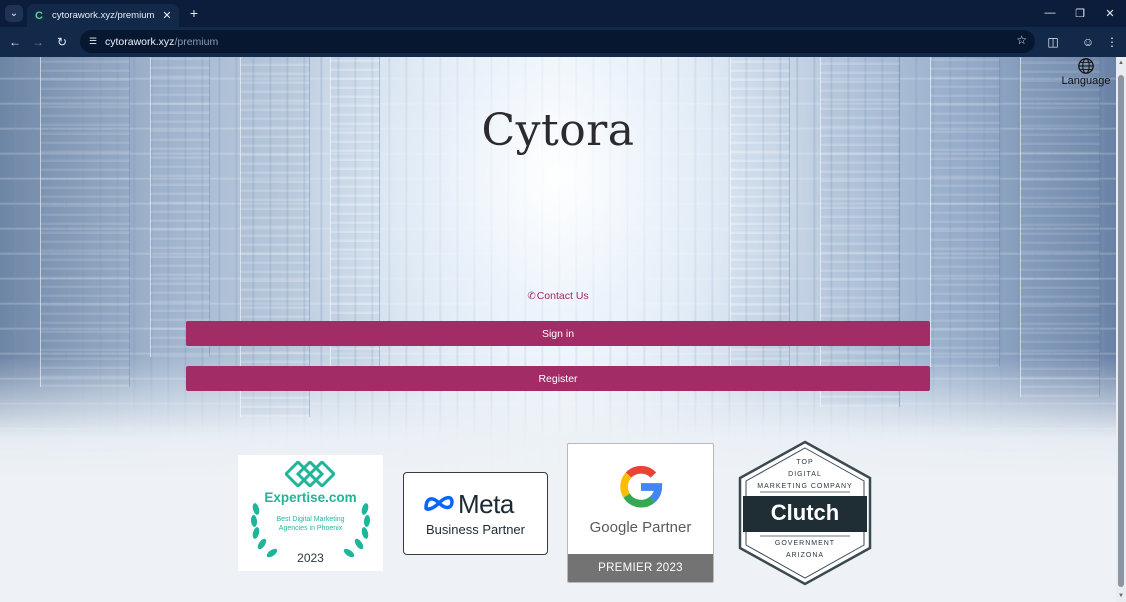 The height and width of the screenshot is (602, 1126). I want to click on sign-in-button: Sign in, so click(558, 333).